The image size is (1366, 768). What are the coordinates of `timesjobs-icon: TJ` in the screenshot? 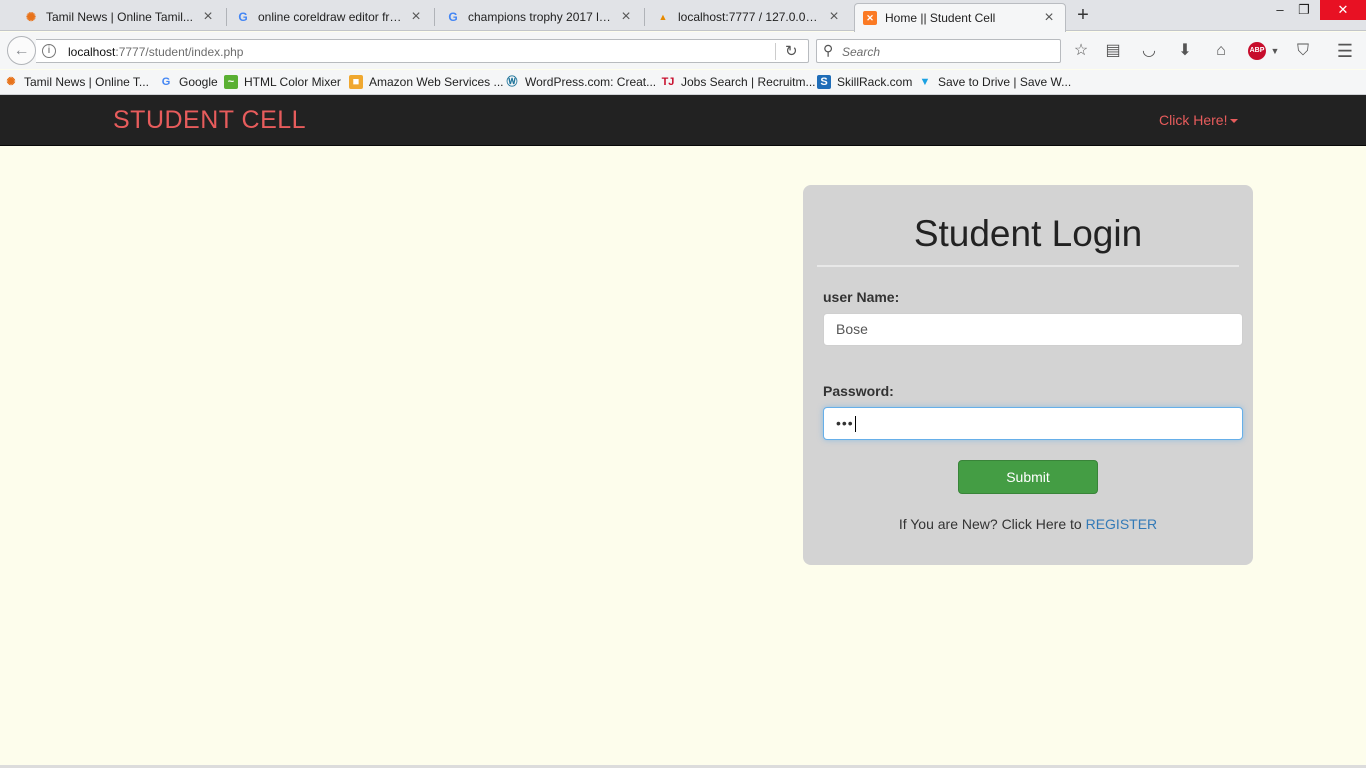 It's located at (668, 82).